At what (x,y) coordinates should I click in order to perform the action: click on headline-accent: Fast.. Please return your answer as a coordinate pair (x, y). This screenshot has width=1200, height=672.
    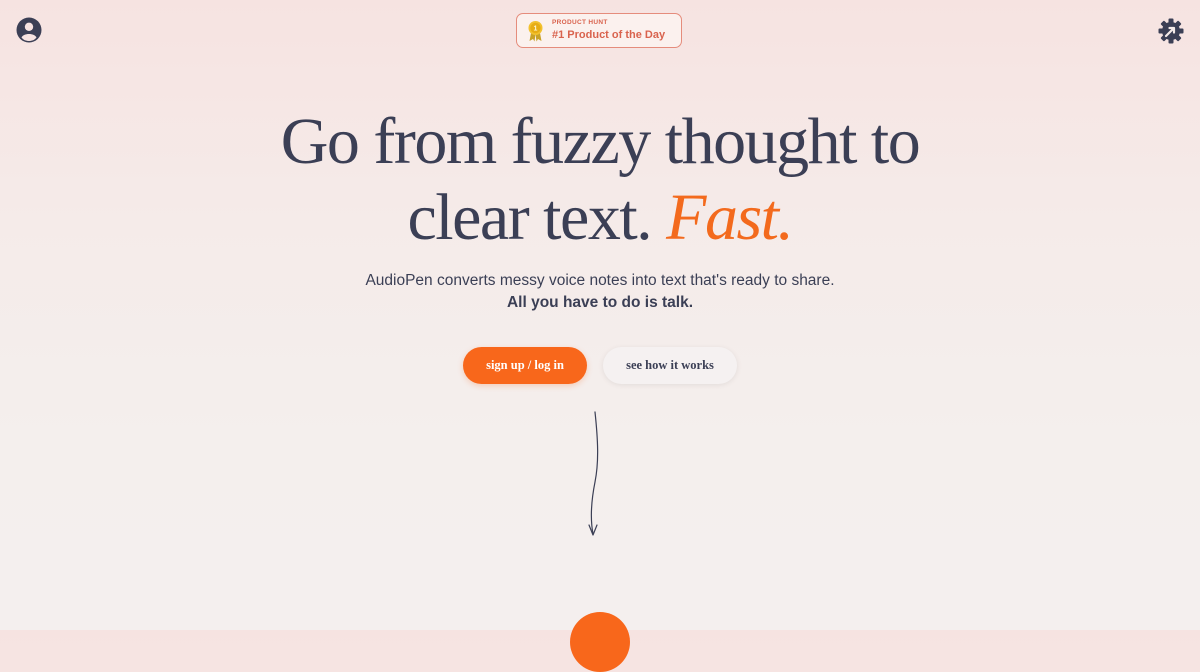
    Looking at the image, I should click on (730, 217).